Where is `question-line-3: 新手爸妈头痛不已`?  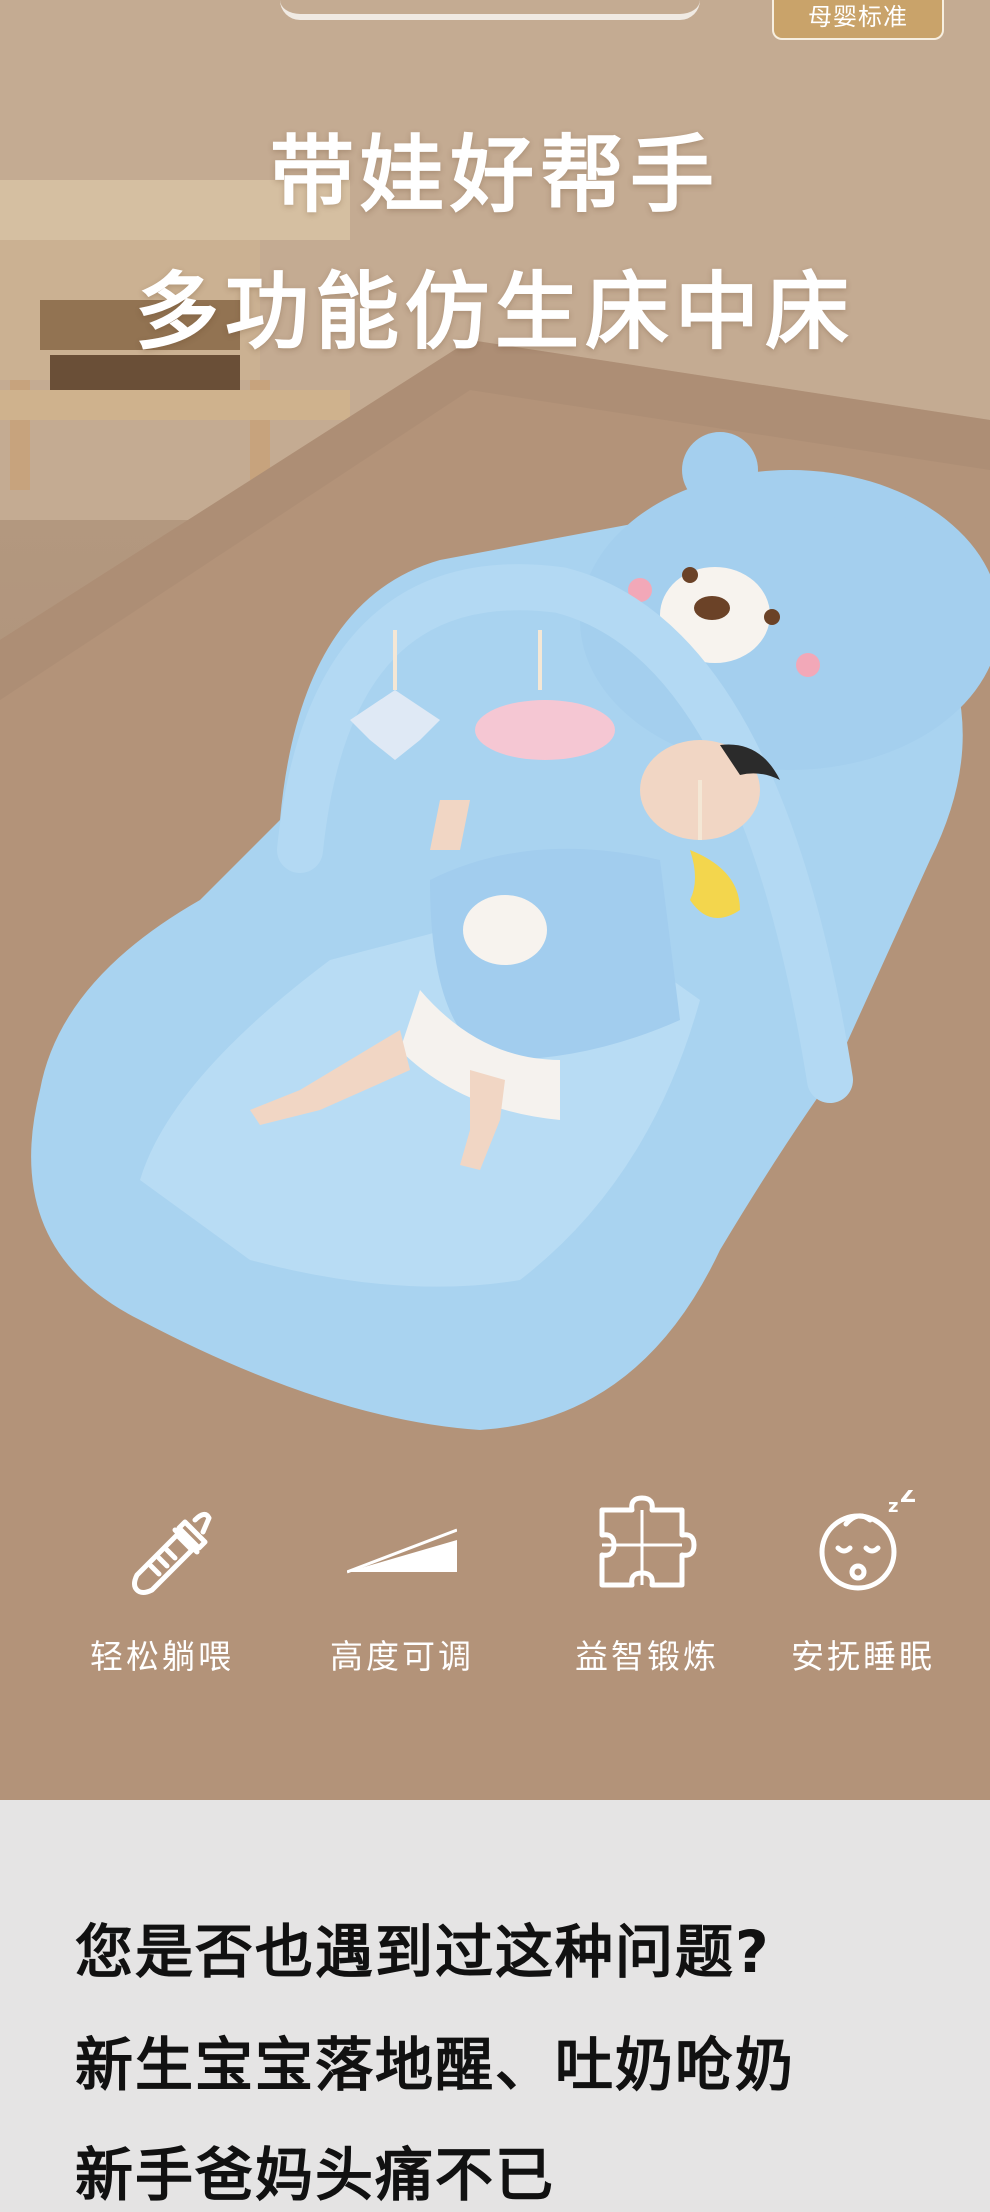 question-line-3: 新手爸妈头痛不已 is located at coordinates (315, 2175).